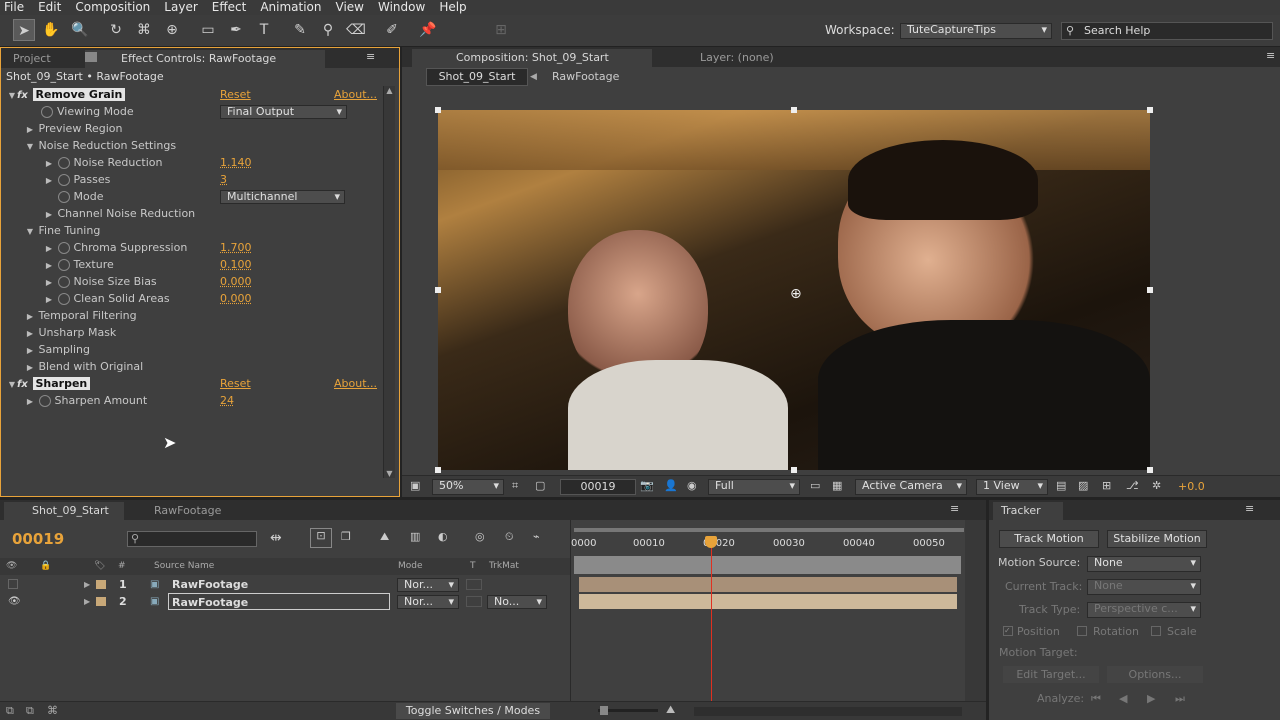 The height and width of the screenshot is (720, 1280). What do you see at coordinates (1132, 485) in the screenshot?
I see `flowchart-icon: ⎇` at bounding box center [1132, 485].